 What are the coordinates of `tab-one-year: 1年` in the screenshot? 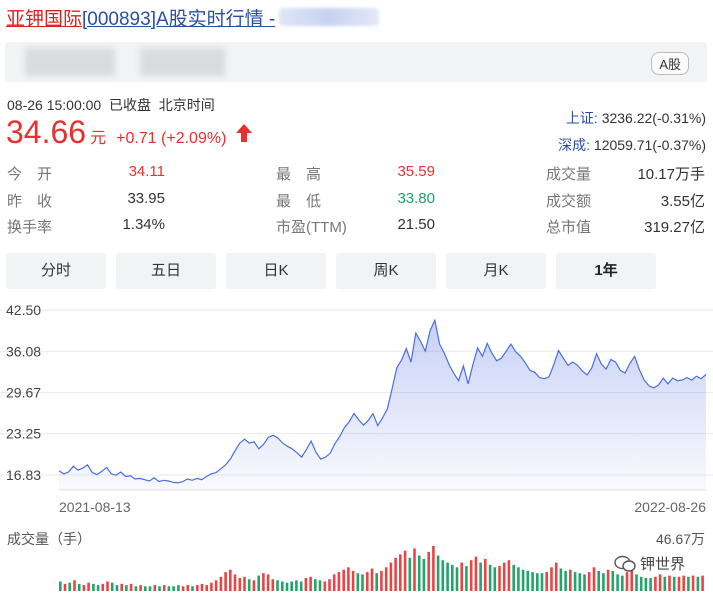 It's located at (606, 271).